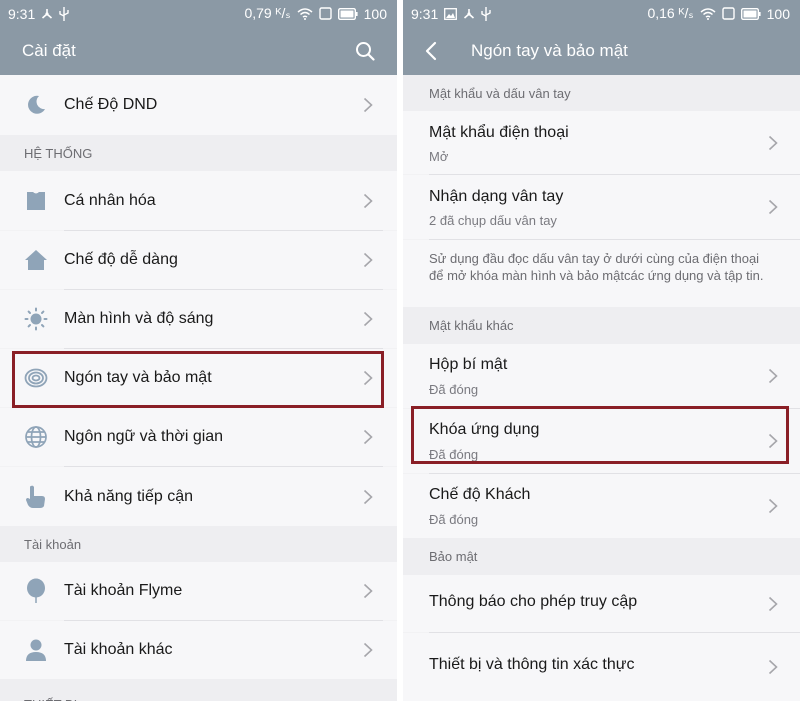 The image size is (800, 701). Describe the element at coordinates (49, 50) in the screenshot. I see `page-title: Cài đặt` at that location.